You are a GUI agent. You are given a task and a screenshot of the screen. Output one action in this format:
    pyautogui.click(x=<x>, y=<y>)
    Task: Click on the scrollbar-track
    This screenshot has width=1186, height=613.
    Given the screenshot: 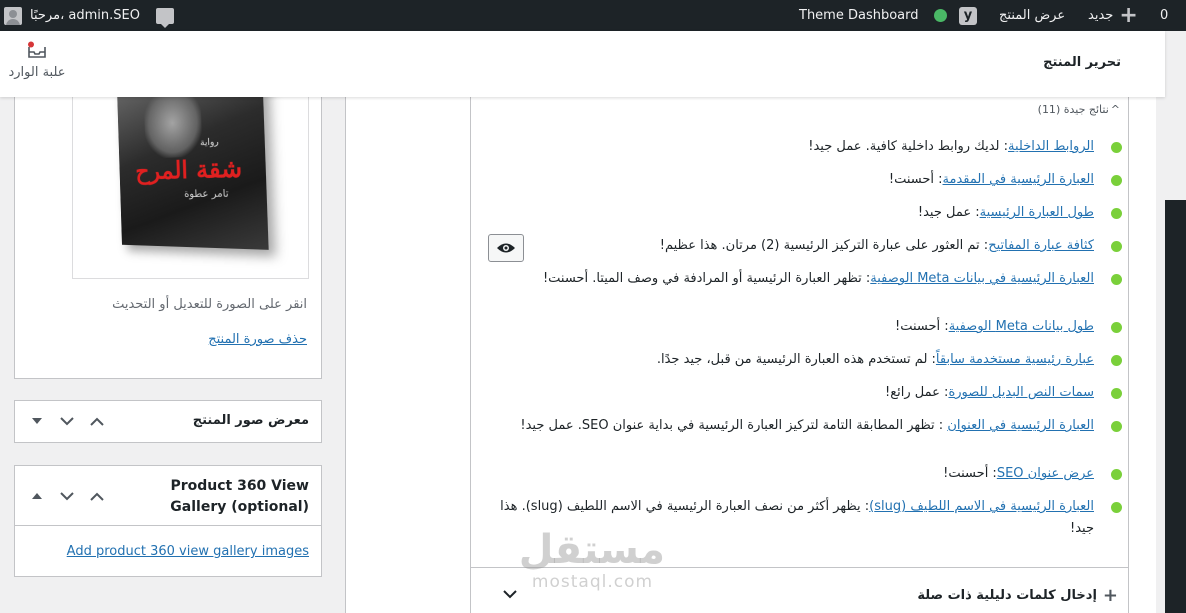 What is the action you would take?
    pyautogui.click(x=1175, y=406)
    